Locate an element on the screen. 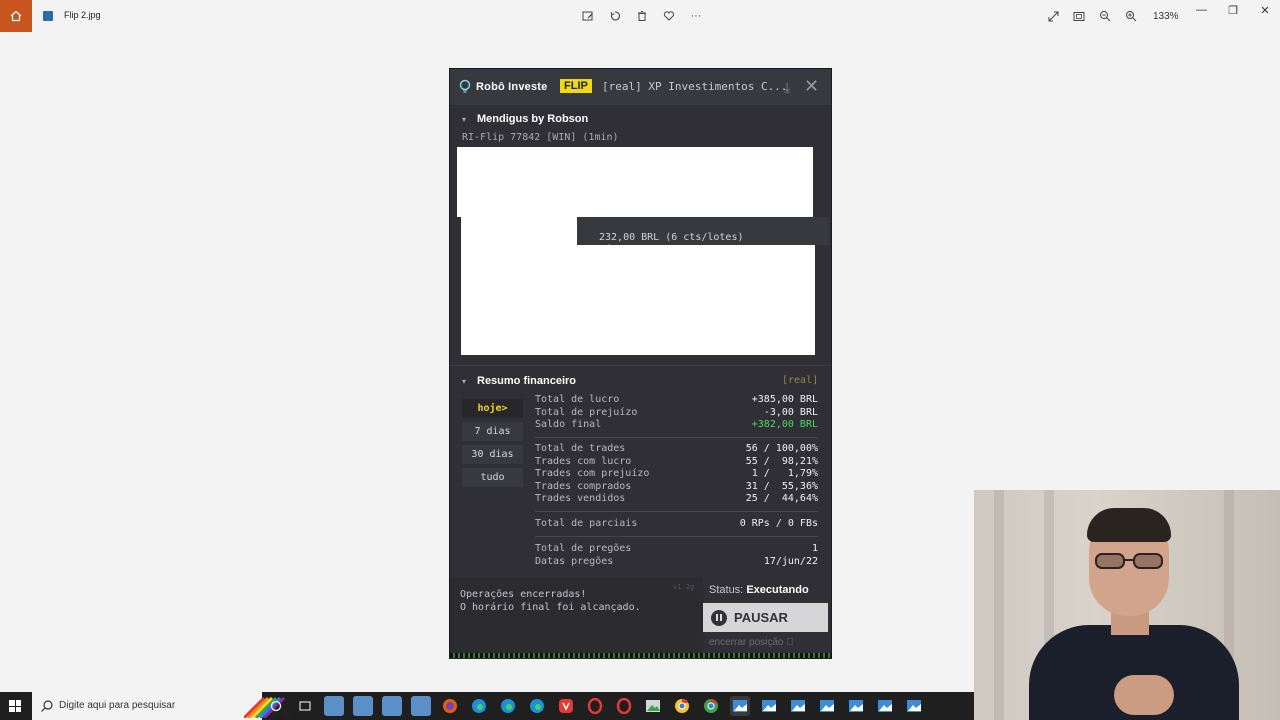 The height and width of the screenshot is (720, 1280). home-button is located at coordinates (16, 16).